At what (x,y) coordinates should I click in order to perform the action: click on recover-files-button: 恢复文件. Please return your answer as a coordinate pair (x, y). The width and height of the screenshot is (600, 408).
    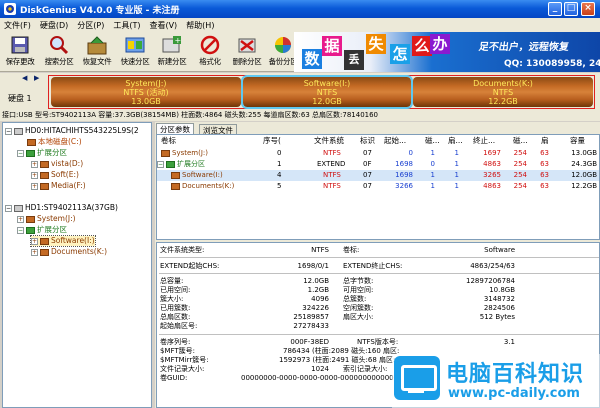
    Looking at the image, I should click on (97, 52).